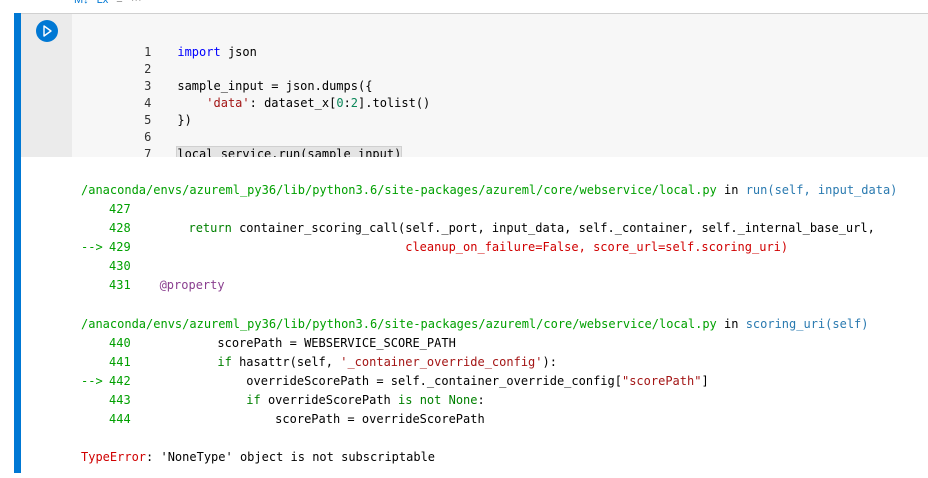  What do you see at coordinates (148, 120) in the screenshot?
I see `line-number: 5` at bounding box center [148, 120].